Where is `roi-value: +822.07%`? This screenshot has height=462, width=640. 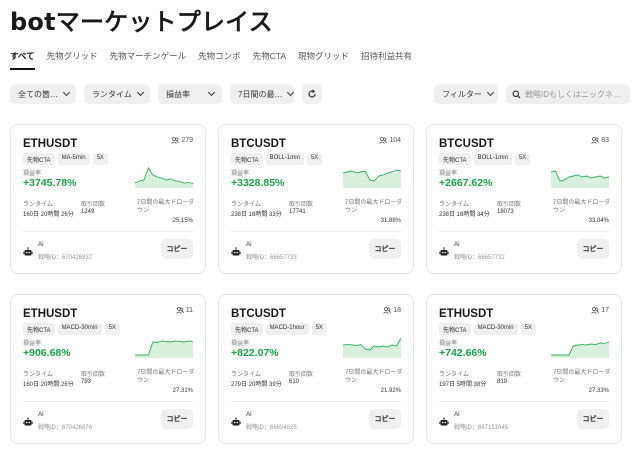 roi-value: +822.07% is located at coordinates (255, 353).